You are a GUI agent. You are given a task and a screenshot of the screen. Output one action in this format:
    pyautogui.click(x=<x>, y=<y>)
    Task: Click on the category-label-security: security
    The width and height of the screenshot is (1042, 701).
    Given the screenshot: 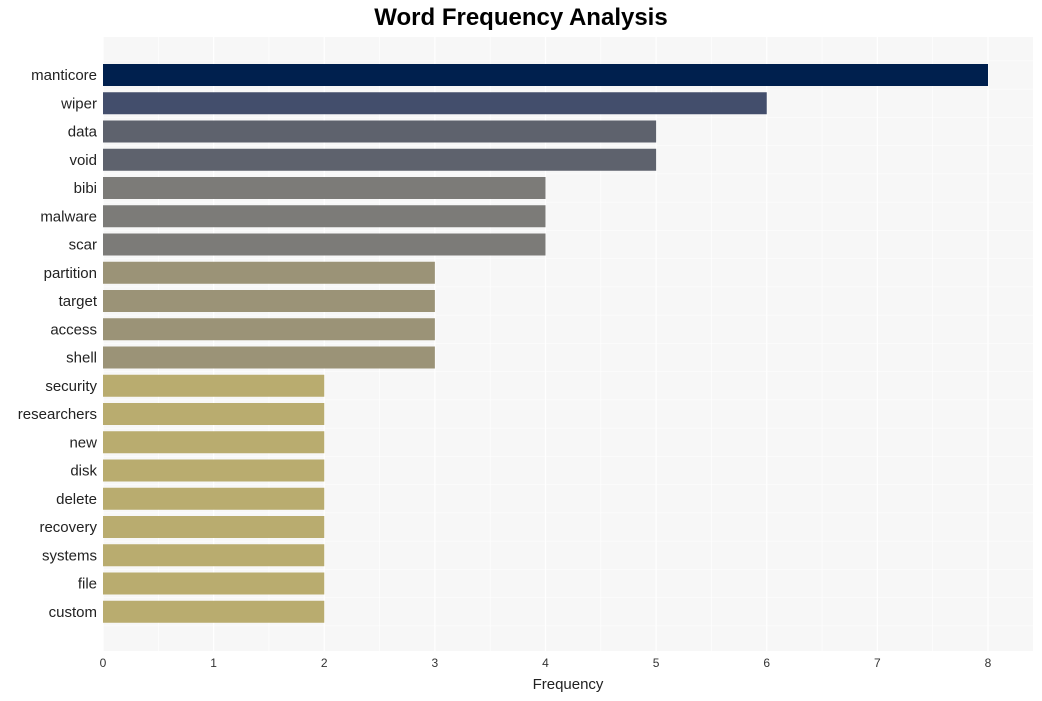 What is the action you would take?
    pyautogui.click(x=71, y=386)
    